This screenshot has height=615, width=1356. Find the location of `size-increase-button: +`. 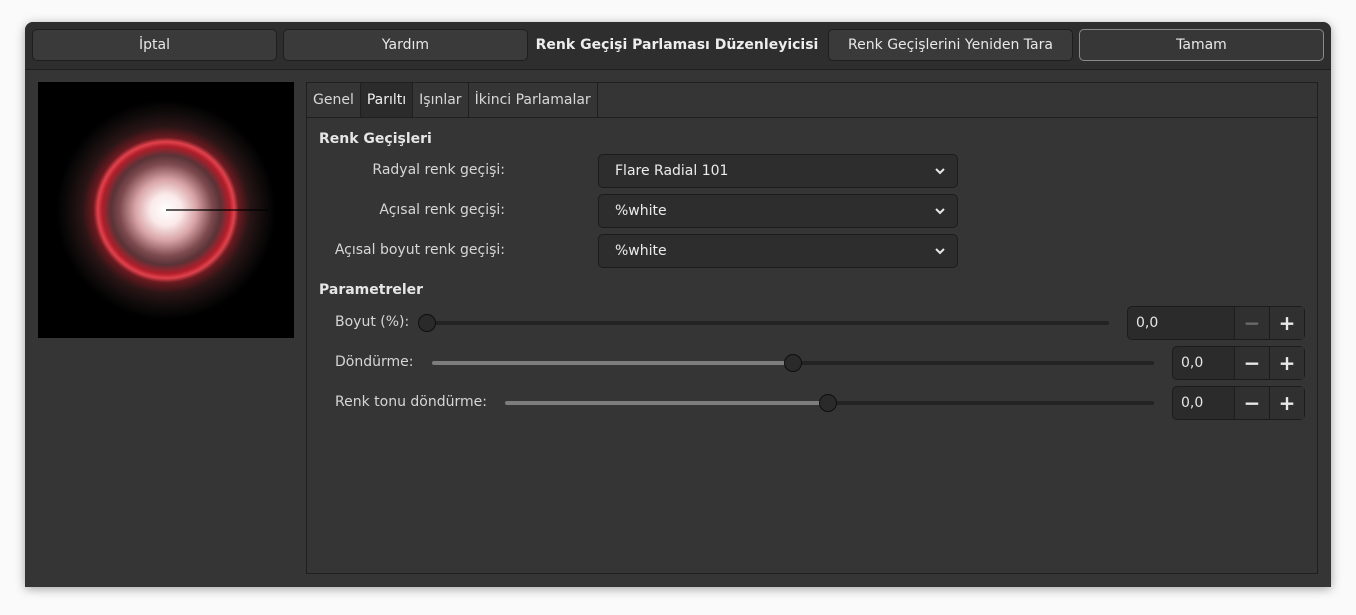

size-increase-button: + is located at coordinates (1286, 323).